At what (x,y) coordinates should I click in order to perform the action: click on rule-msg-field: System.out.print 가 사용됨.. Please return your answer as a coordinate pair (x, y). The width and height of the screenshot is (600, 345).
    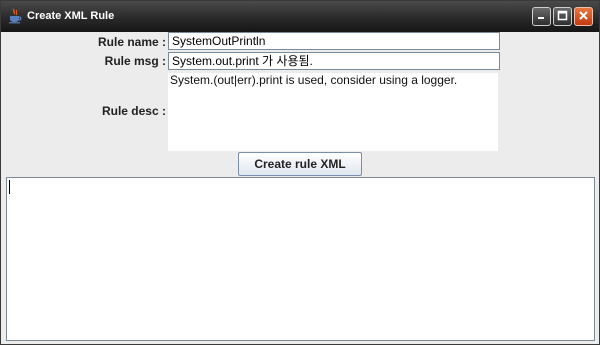
    Looking at the image, I should click on (334, 61).